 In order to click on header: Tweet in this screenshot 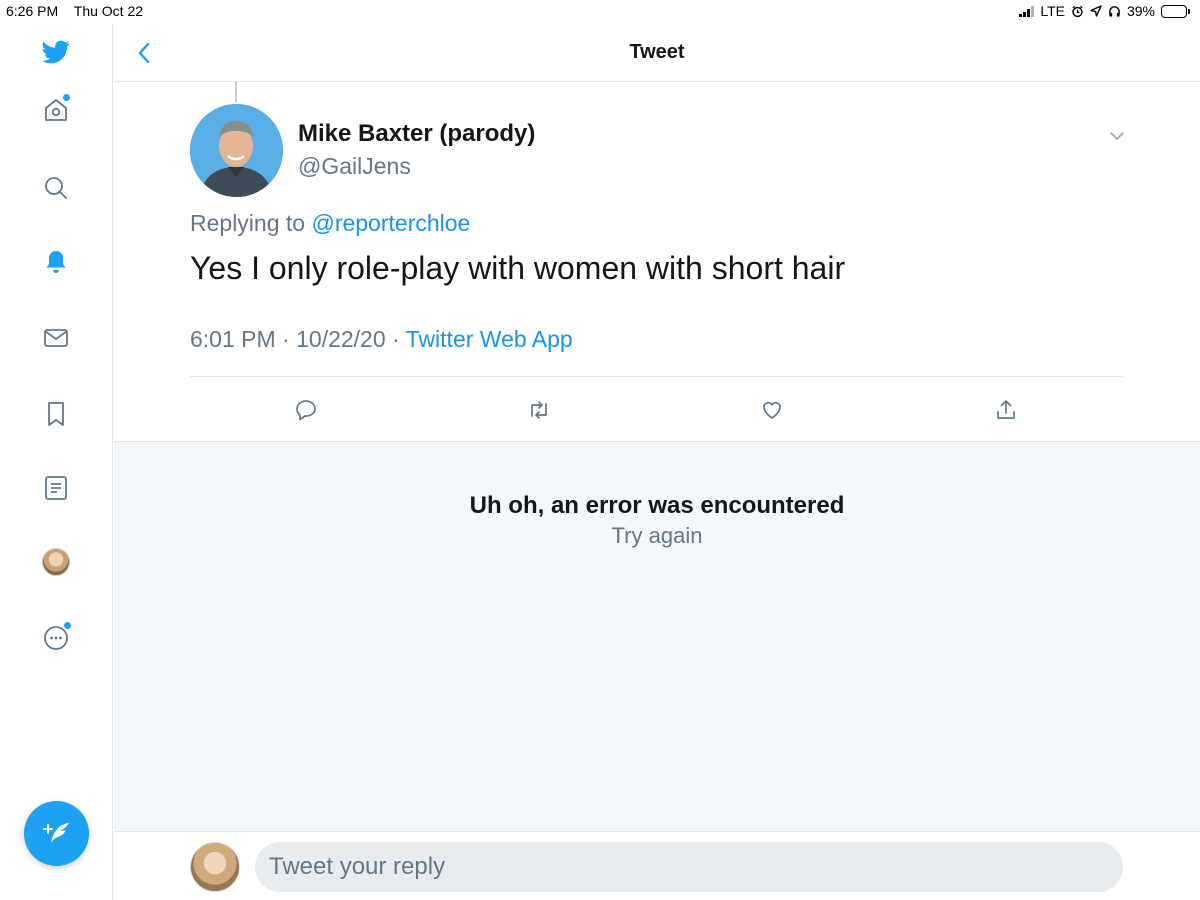, I will do `click(657, 53)`.